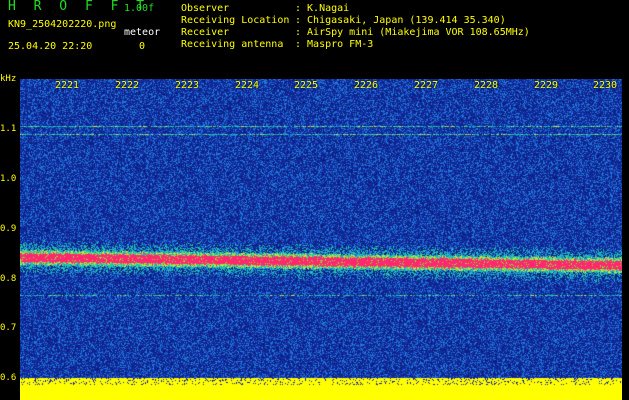 The width and height of the screenshot is (629, 400). Describe the element at coordinates (605, 85) in the screenshot. I see `x-tick: 2230` at that location.